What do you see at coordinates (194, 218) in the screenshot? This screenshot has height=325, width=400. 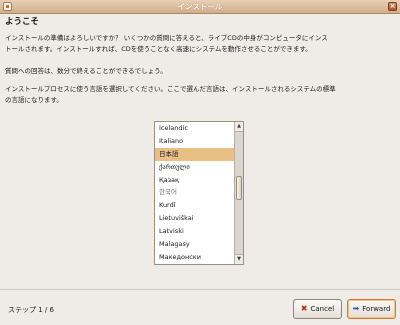 I see `language-option: Lietuviškai` at bounding box center [194, 218].